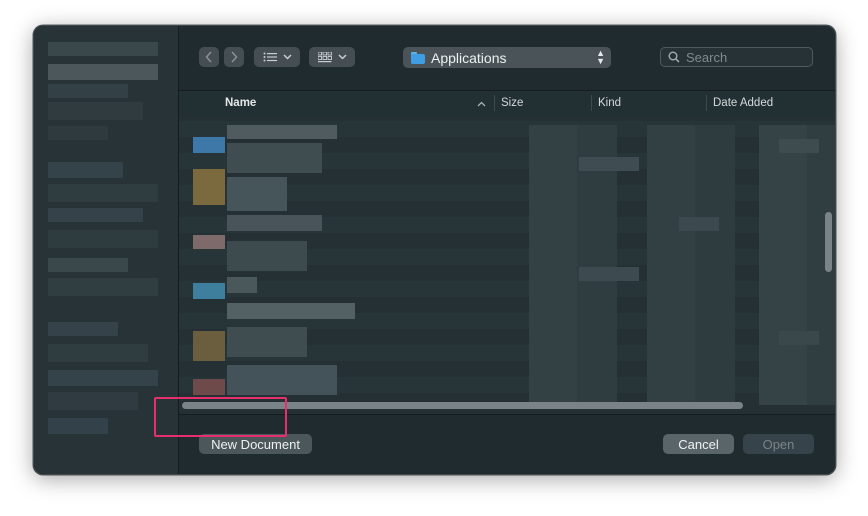  I want to click on list-view-button, so click(277, 57).